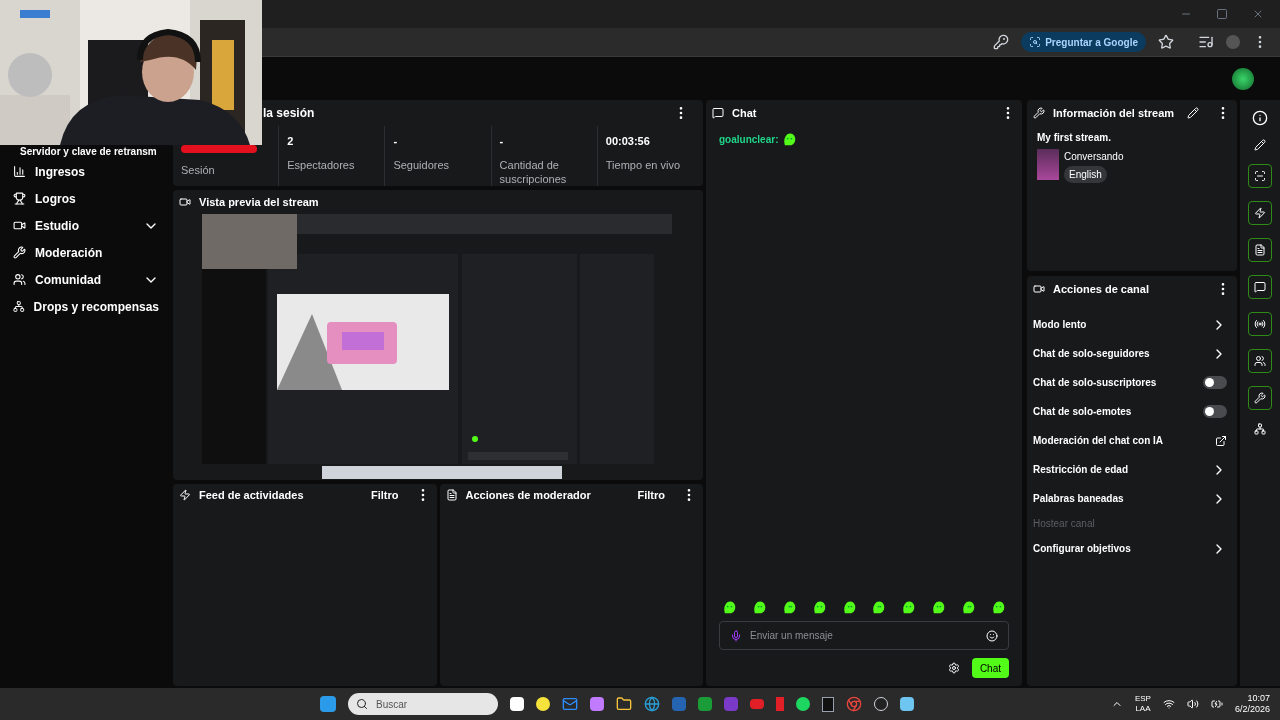 The width and height of the screenshot is (1280, 720). I want to click on language-indicator: ESP, so click(1142, 699).